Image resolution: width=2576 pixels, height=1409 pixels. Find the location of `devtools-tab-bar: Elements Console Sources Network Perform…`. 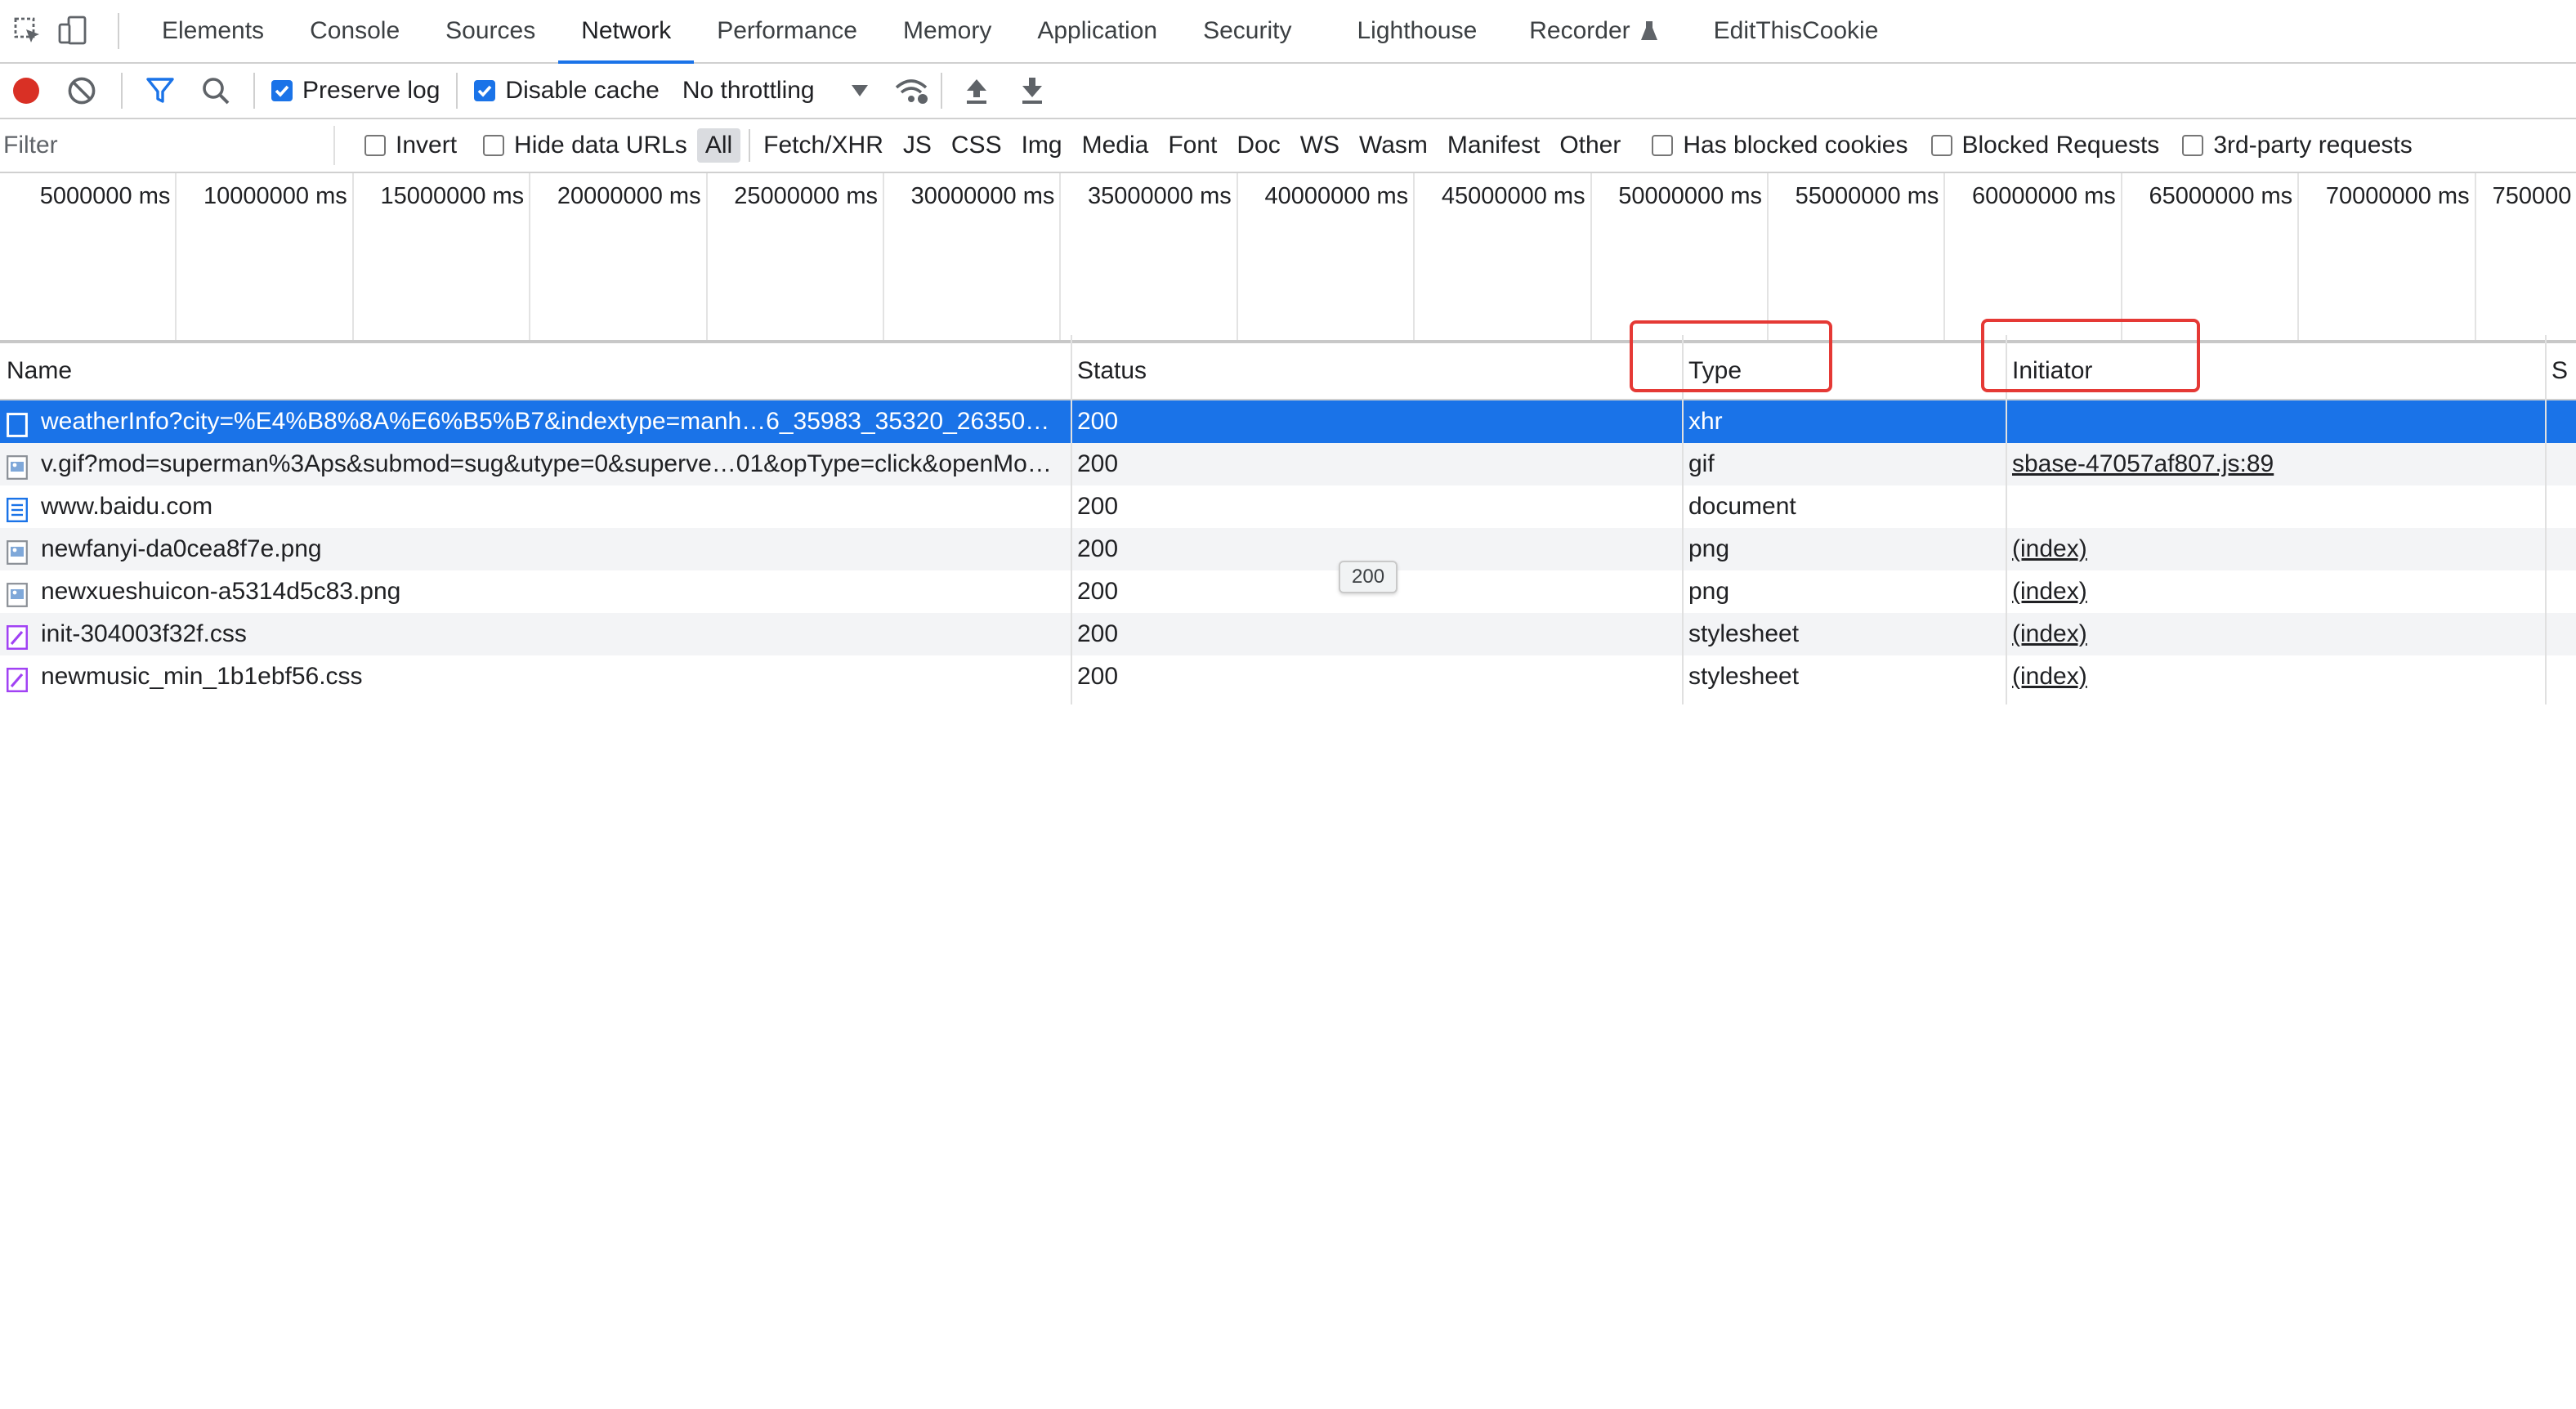

devtools-tab-bar: Elements Console Sources Network Perform… is located at coordinates (1288, 32).